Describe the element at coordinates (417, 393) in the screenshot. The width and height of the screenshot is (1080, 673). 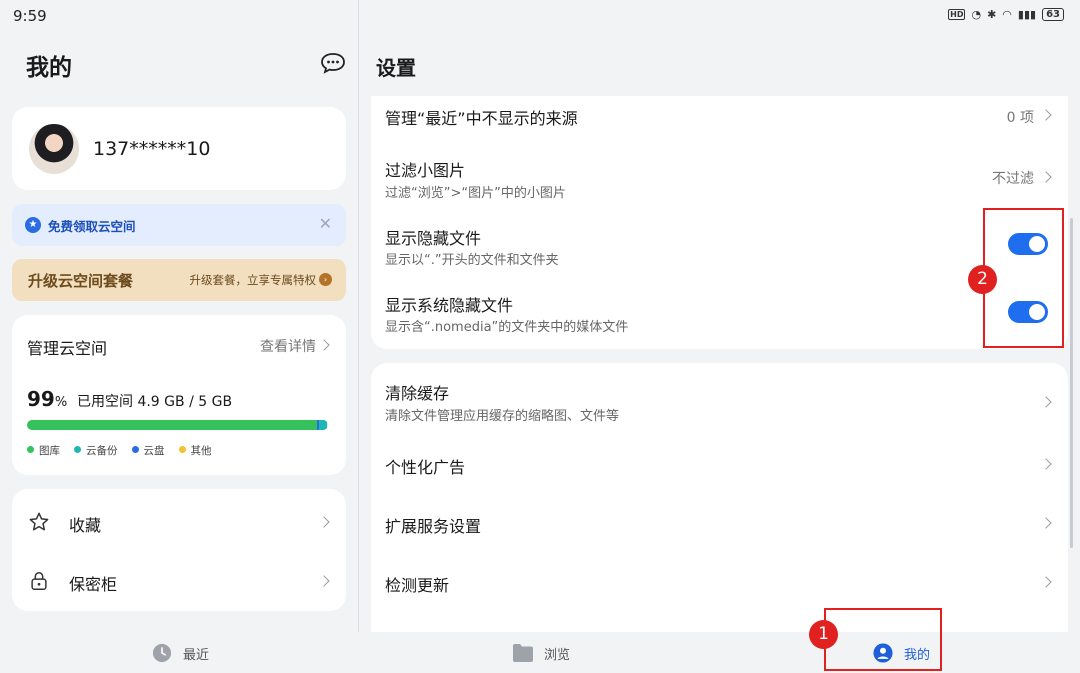
I see `setting-title: 清除缓存` at that location.